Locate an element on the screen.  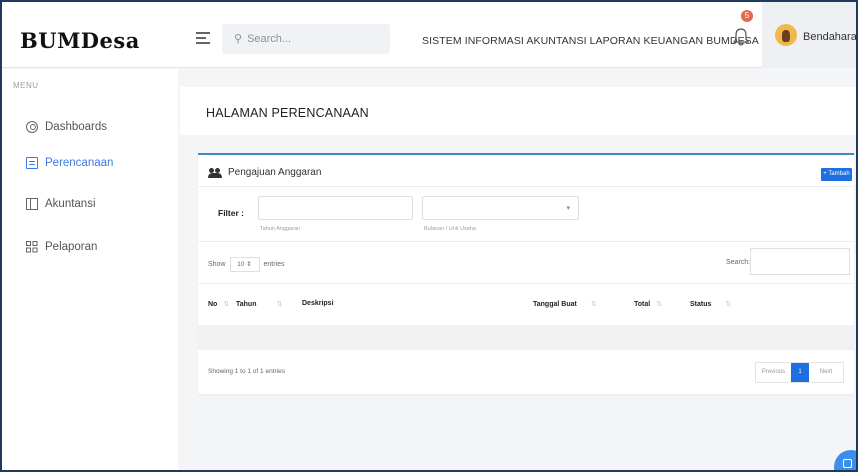
year-filter-input is located at coordinates (335, 208).